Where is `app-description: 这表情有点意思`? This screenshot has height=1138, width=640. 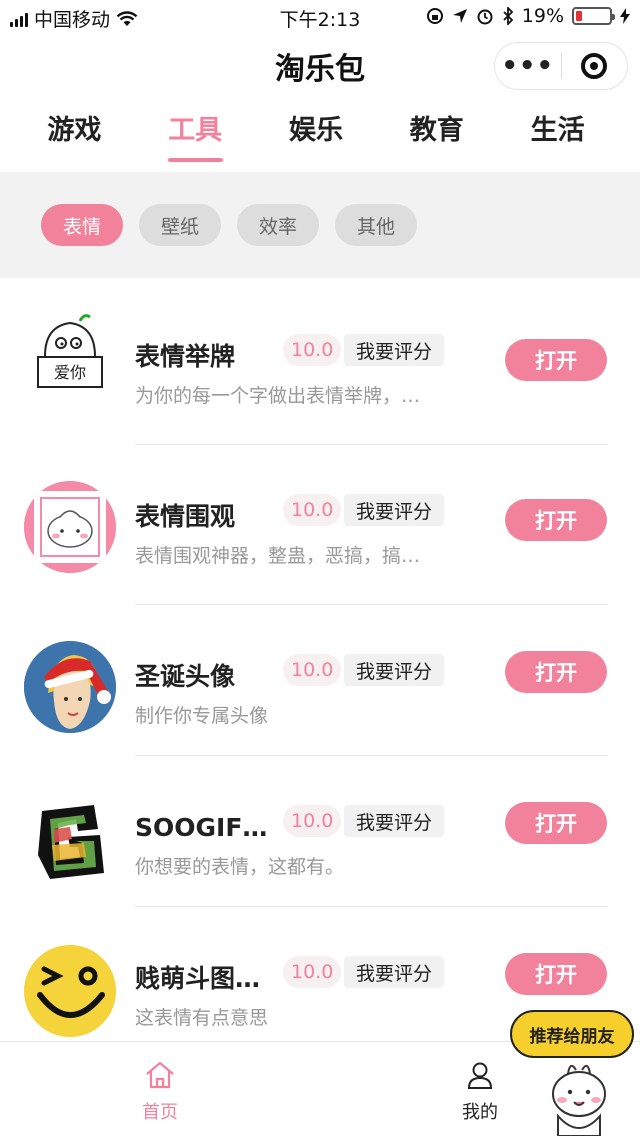 app-description: 这表情有点意思 is located at coordinates (202, 1018).